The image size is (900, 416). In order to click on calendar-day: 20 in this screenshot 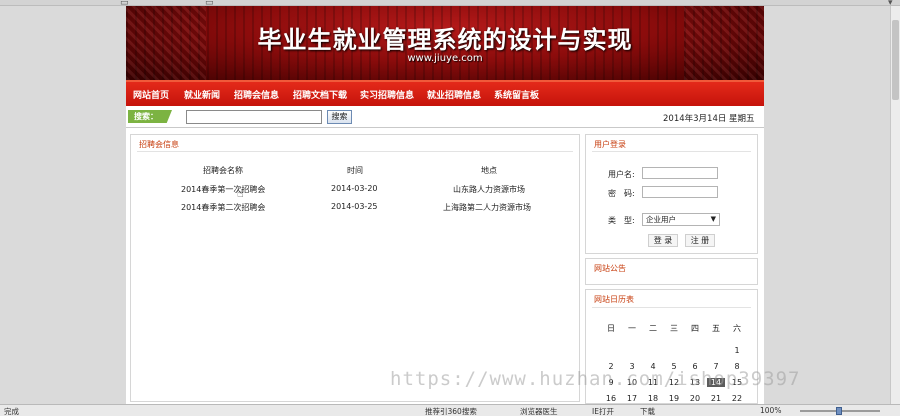, I will do `click(695, 398)`.